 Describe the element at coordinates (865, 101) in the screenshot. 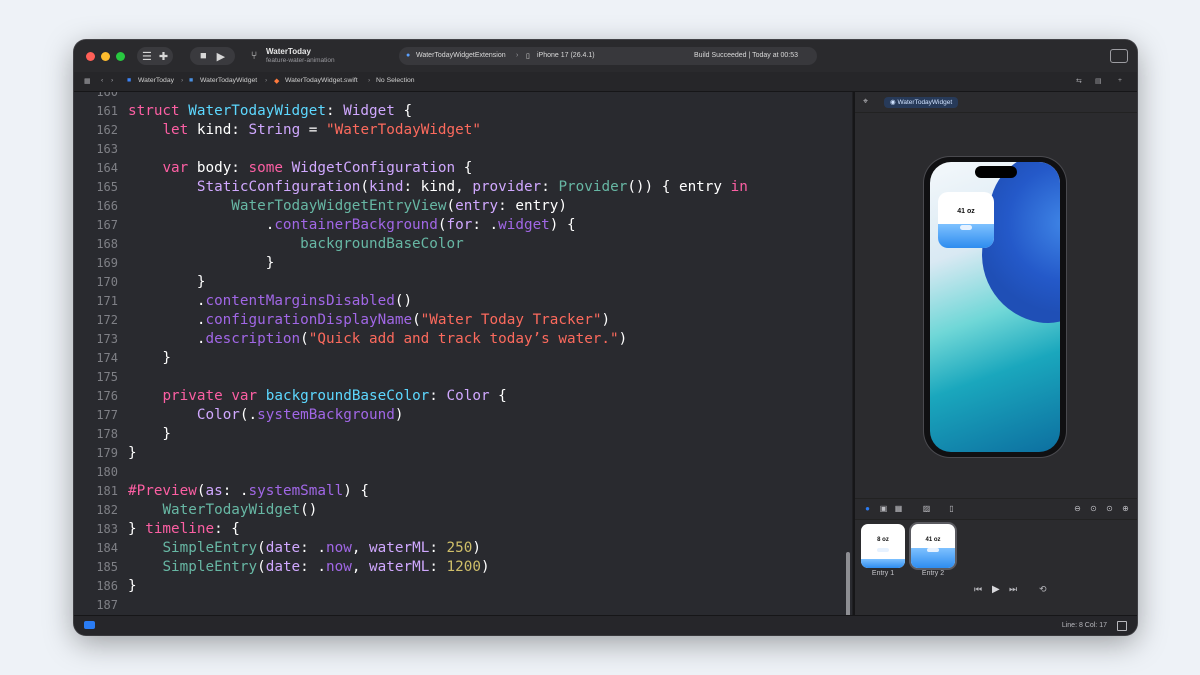

I see `pin-icon: ⌖` at that location.